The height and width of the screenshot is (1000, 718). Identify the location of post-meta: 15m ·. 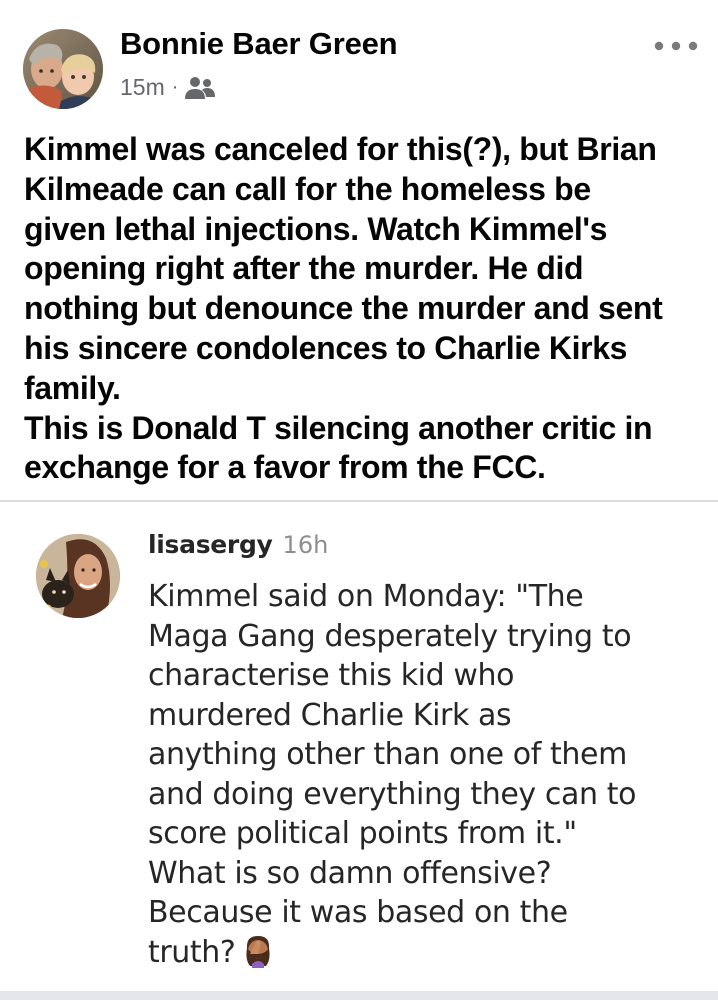
(168, 87).